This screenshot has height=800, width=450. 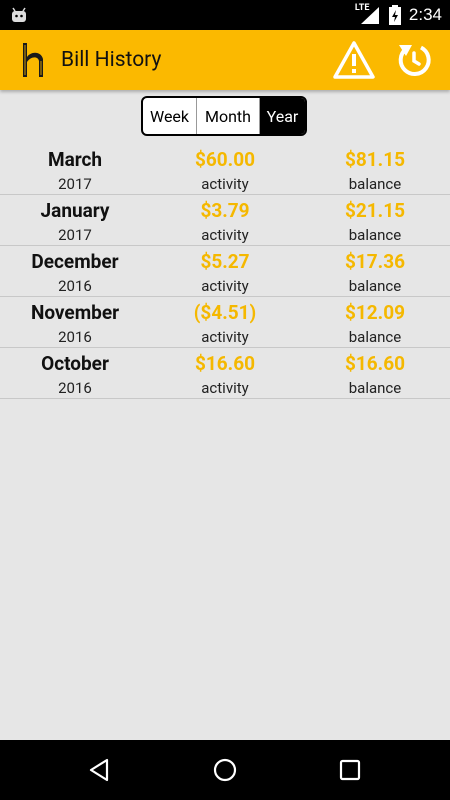 I want to click on battery-icon, so click(x=394, y=15).